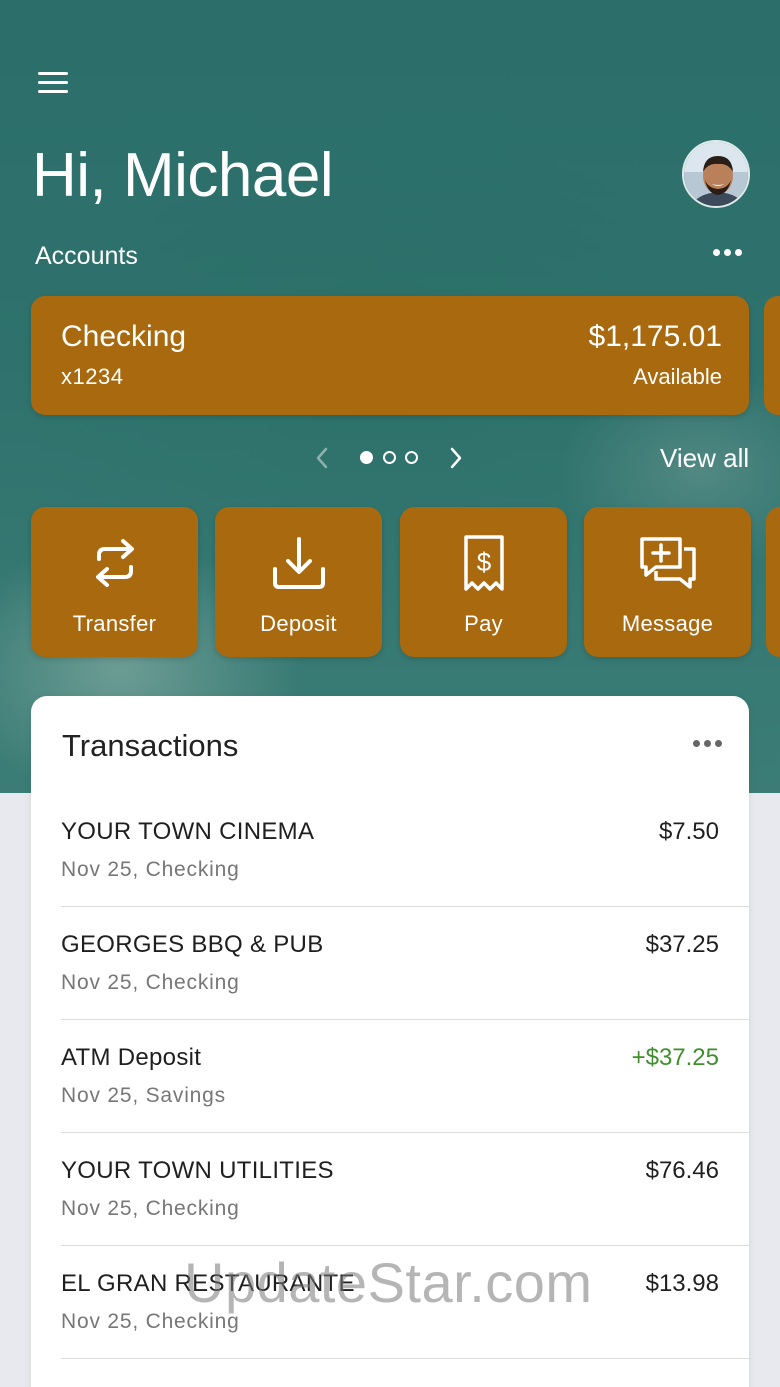  What do you see at coordinates (710, 746) in the screenshot?
I see `transactions-more-icon` at bounding box center [710, 746].